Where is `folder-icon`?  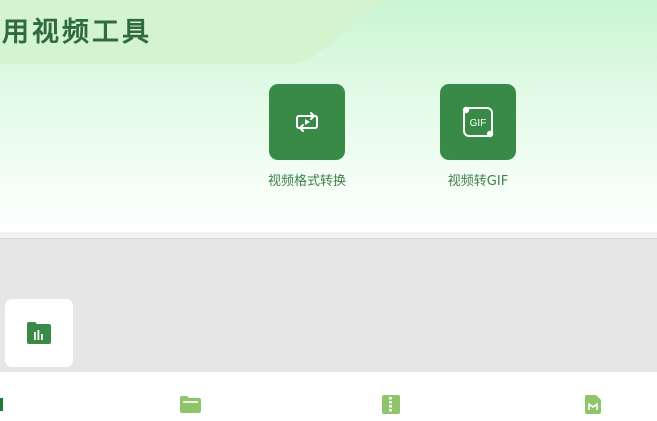
folder-icon is located at coordinates (190, 404).